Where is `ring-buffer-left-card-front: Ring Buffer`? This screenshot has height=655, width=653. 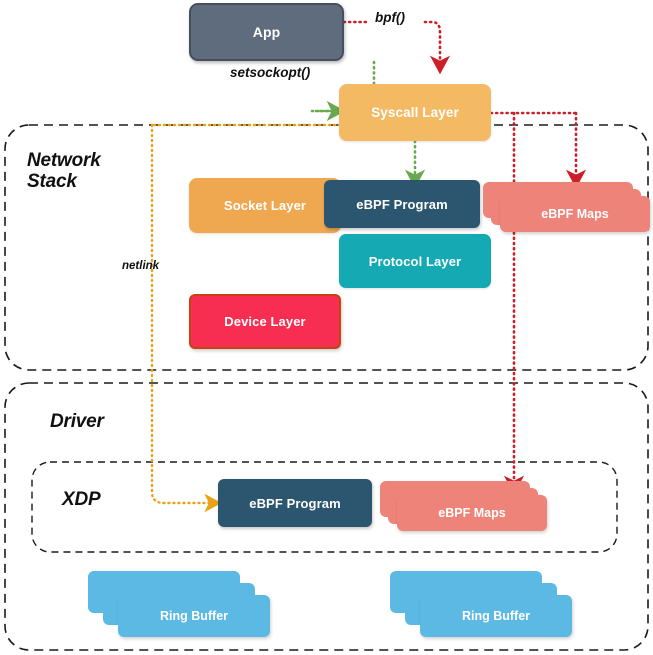 ring-buffer-left-card-front: Ring Buffer is located at coordinates (194, 616).